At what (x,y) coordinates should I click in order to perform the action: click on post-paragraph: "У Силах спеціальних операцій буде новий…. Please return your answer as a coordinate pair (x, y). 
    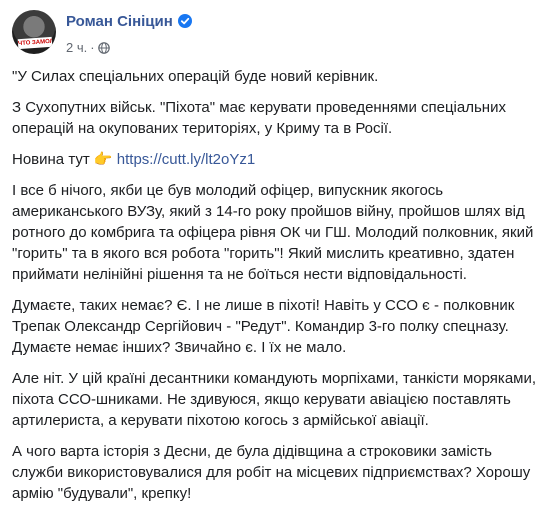
    Looking at the image, I should click on (195, 76).